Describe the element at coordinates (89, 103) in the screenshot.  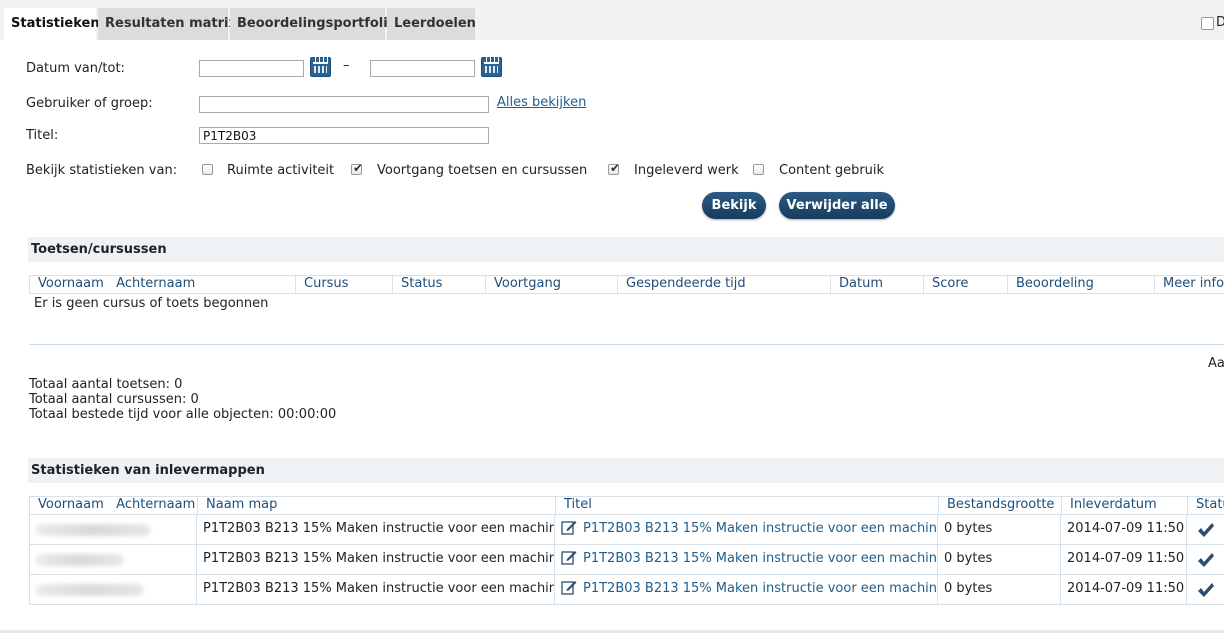
I see `user-group-label: Gebruiker of groep:` at that location.